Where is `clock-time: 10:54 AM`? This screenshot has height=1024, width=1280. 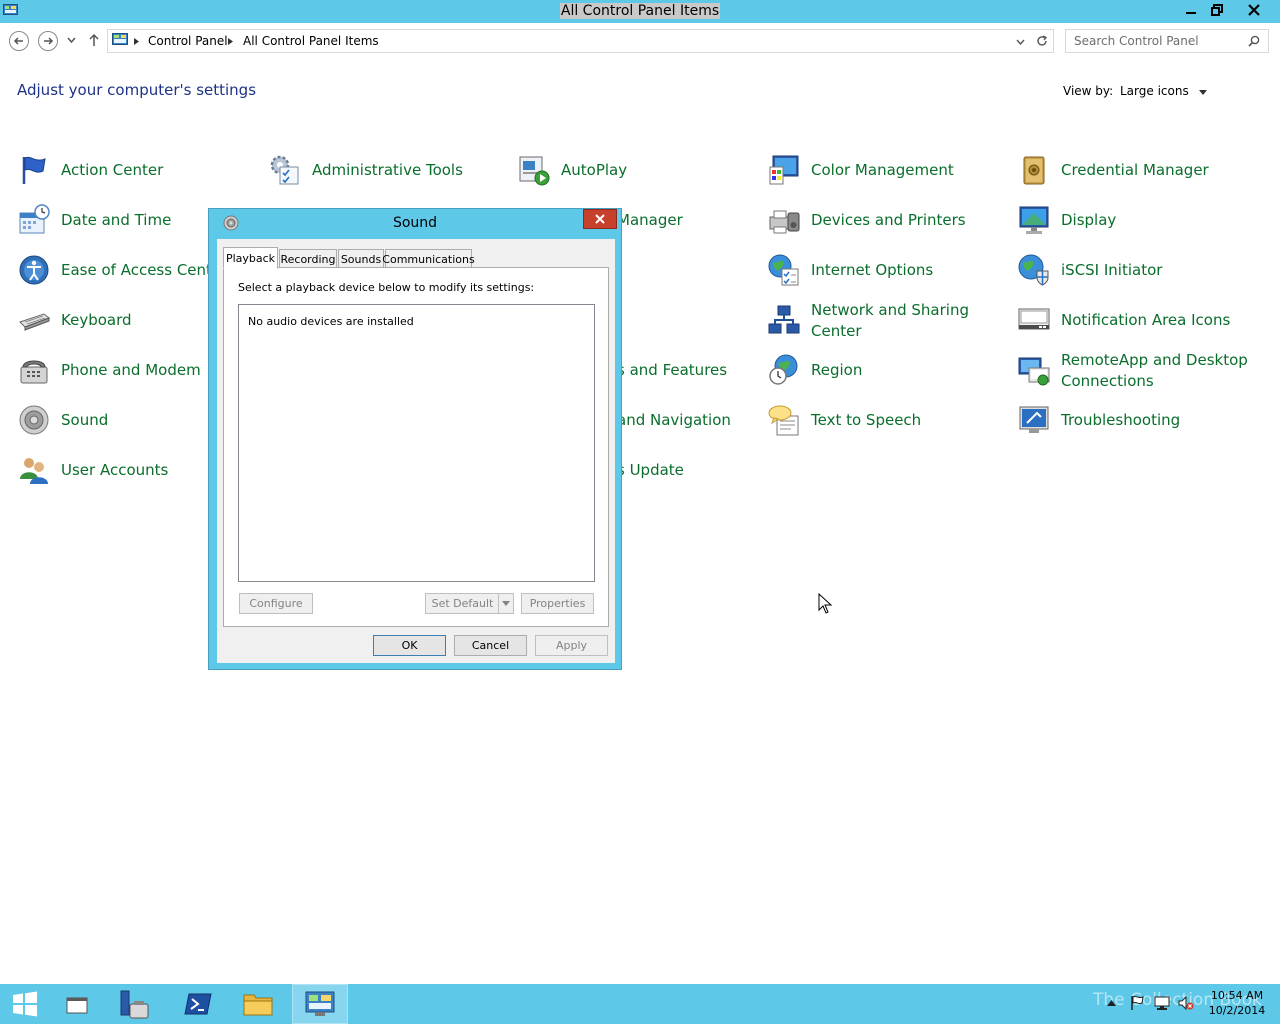
clock-time: 10:54 AM is located at coordinates (1237, 995).